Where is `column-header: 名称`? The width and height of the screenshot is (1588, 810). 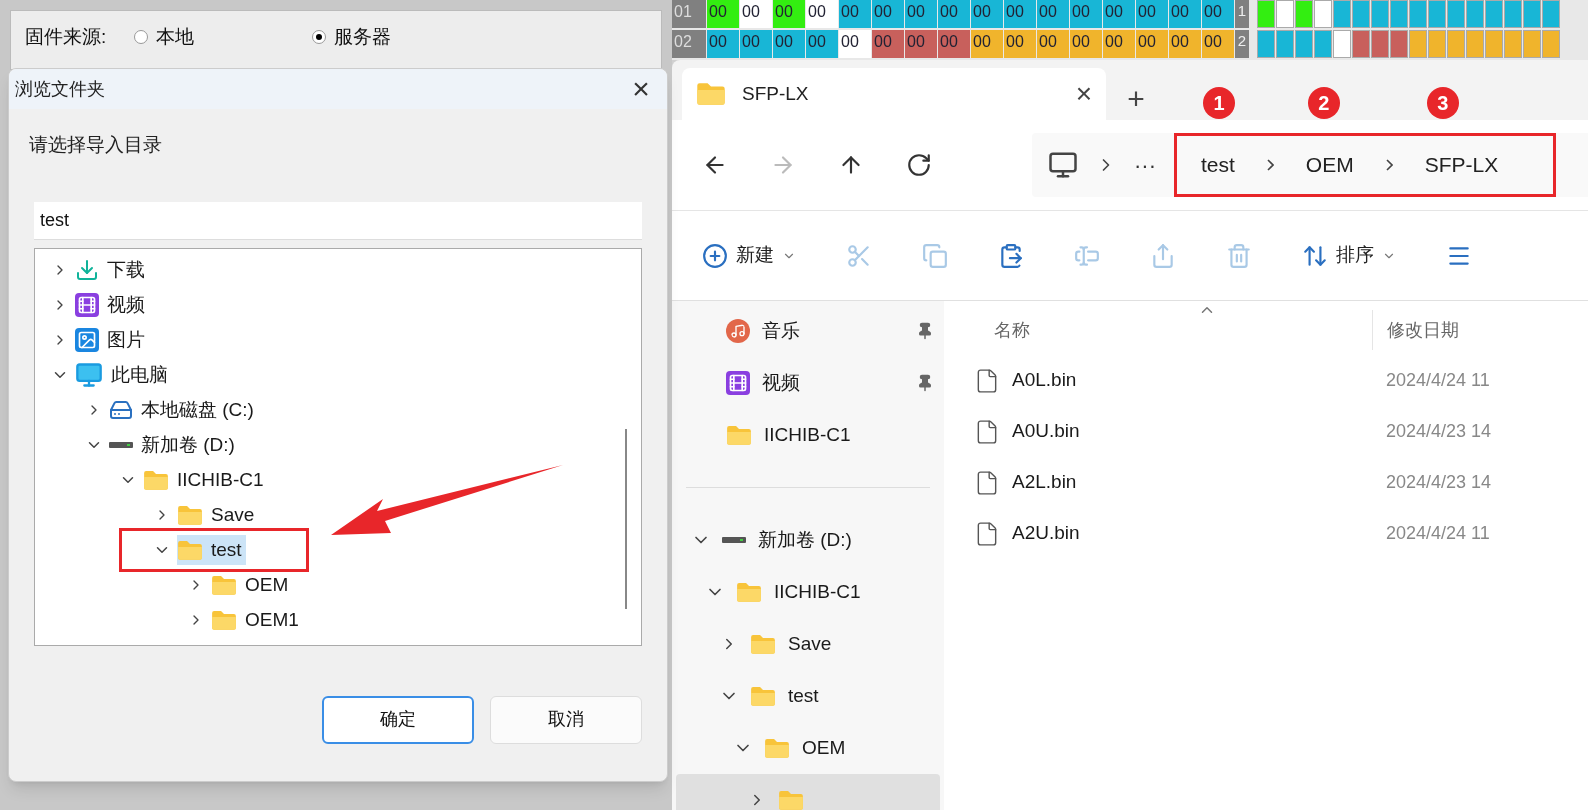 column-header: 名称 is located at coordinates (1158, 330).